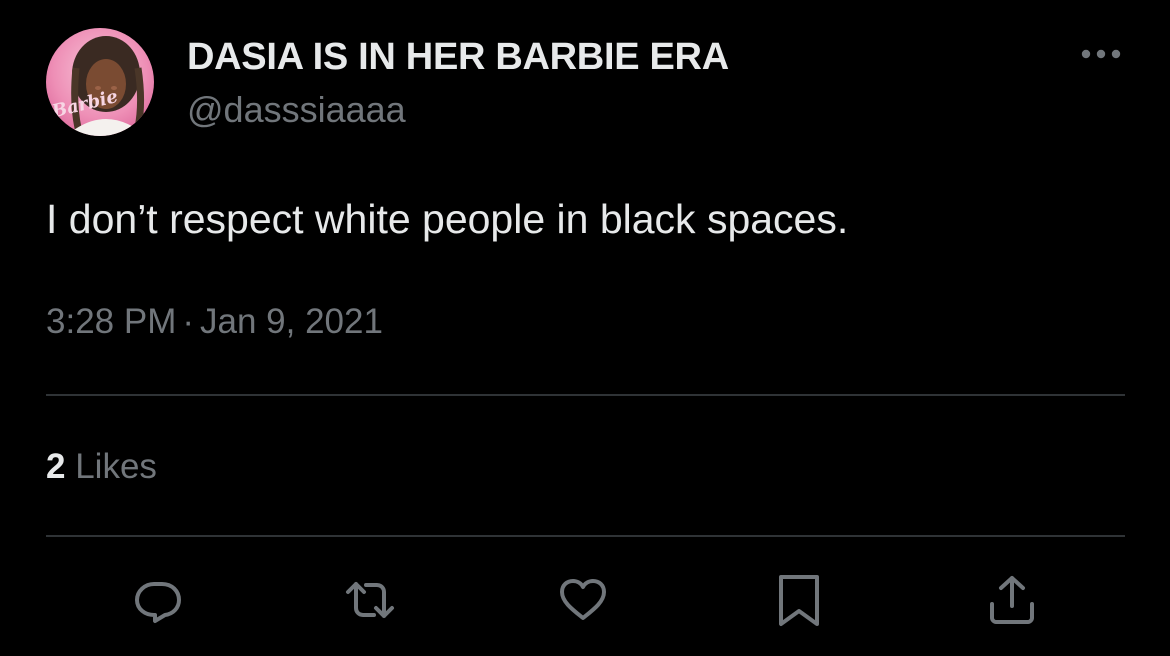 The image size is (1170, 656). Describe the element at coordinates (458, 57) in the screenshot. I see `display-name: DASIA IS IN HER BARBIE ERA` at that location.